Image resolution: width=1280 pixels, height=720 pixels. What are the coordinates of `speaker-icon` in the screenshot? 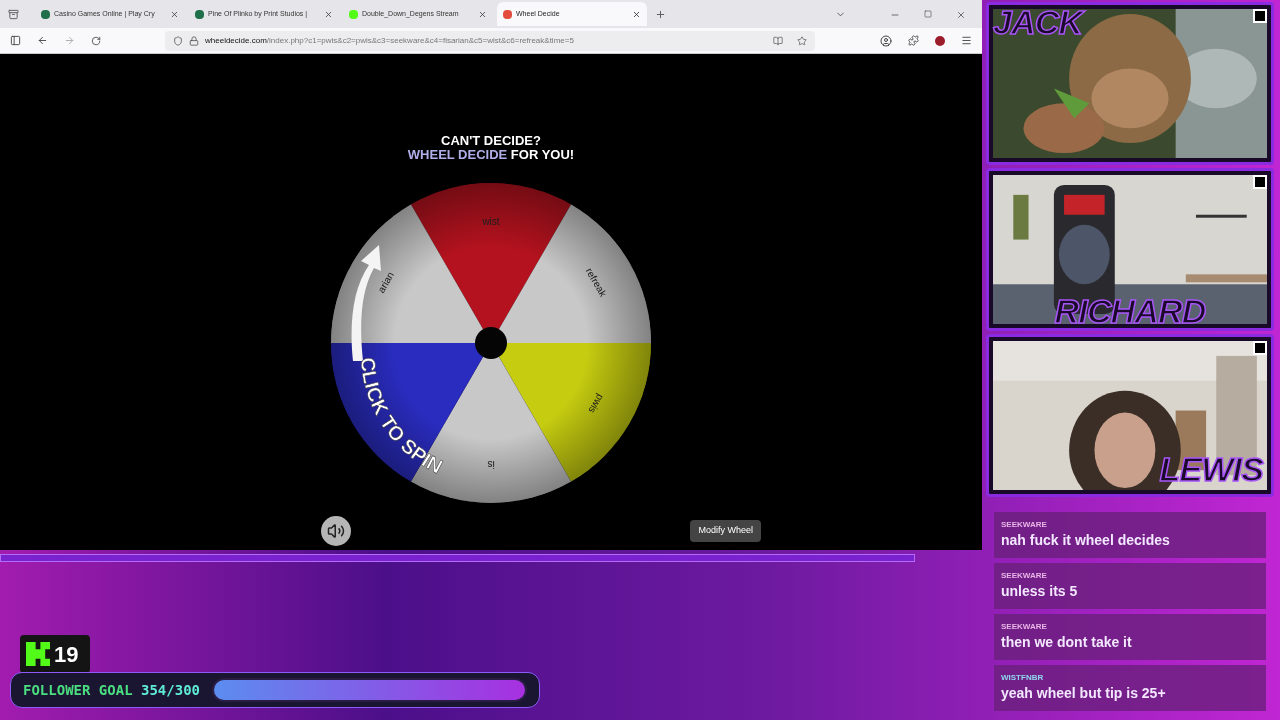 It's located at (336, 531).